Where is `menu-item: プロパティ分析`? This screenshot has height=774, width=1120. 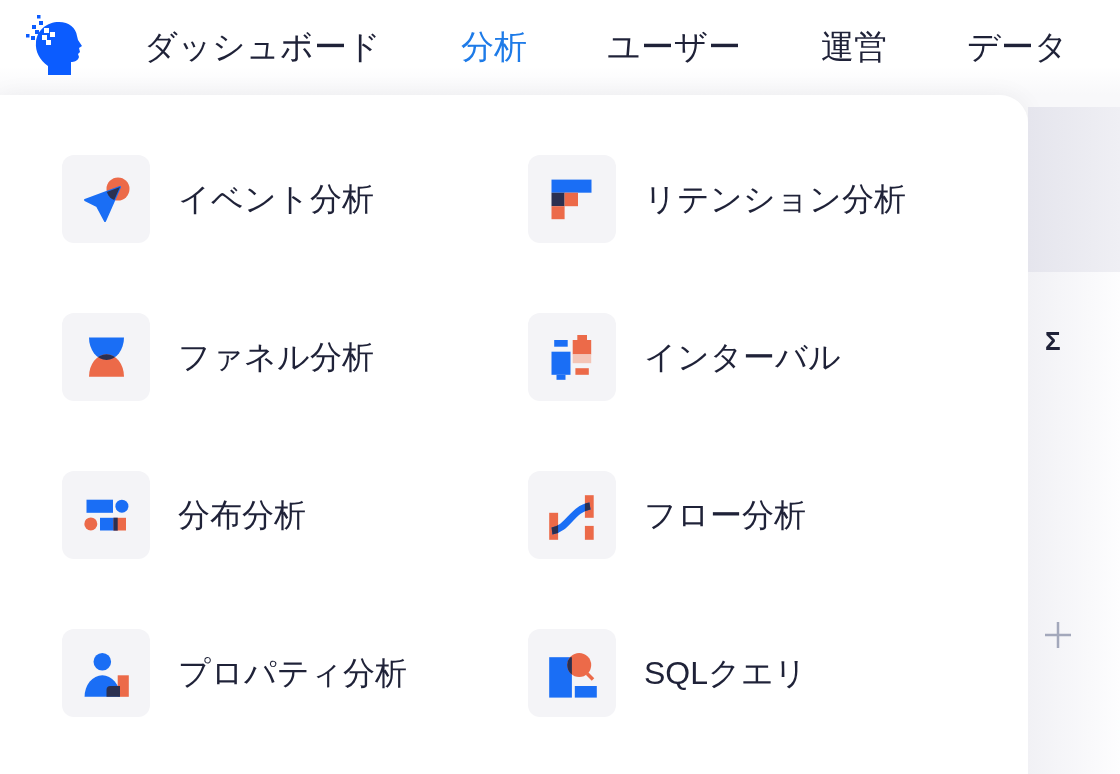
menu-item: プロパティ分析 is located at coordinates (295, 673).